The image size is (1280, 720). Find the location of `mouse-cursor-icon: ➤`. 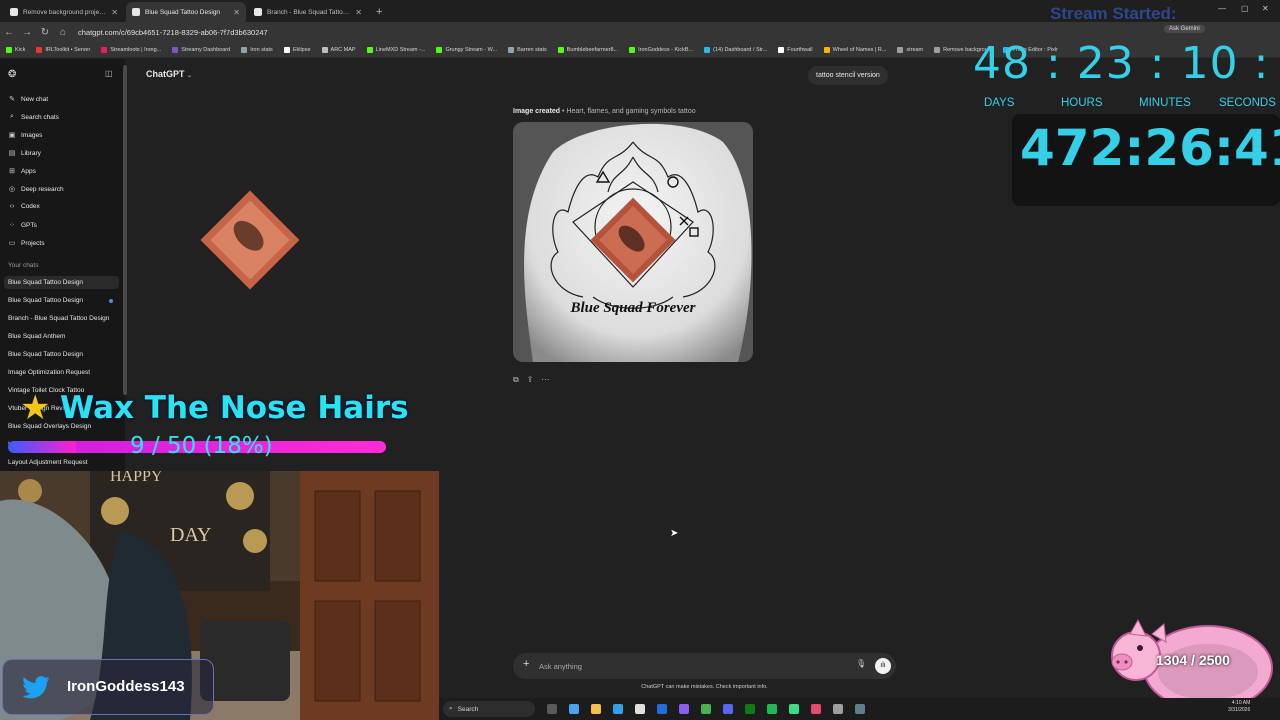

mouse-cursor-icon: ➤ is located at coordinates (674, 533).